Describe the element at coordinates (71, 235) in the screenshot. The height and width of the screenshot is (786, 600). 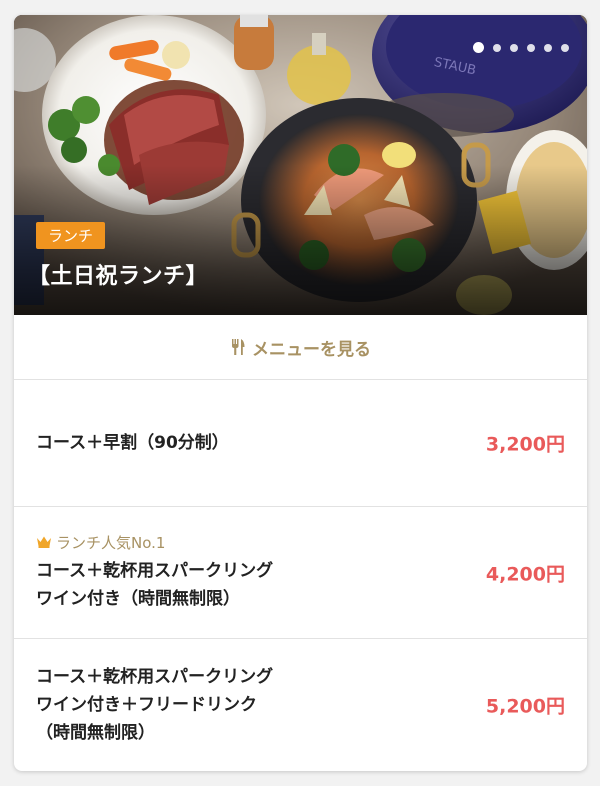
I see `category-badge: ランチ` at that location.